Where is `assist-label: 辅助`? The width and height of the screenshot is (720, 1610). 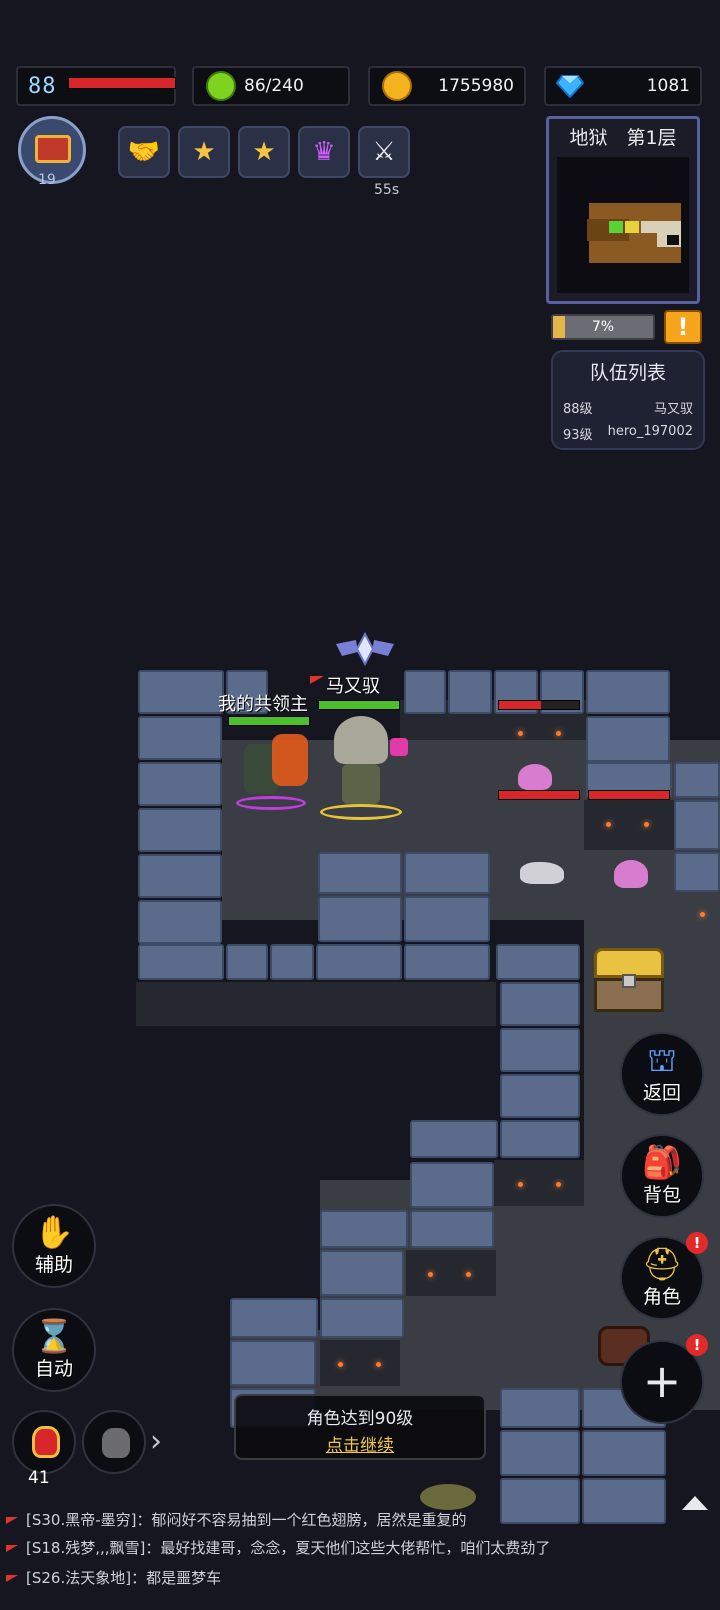 assist-label: 辅助 is located at coordinates (53, 1265).